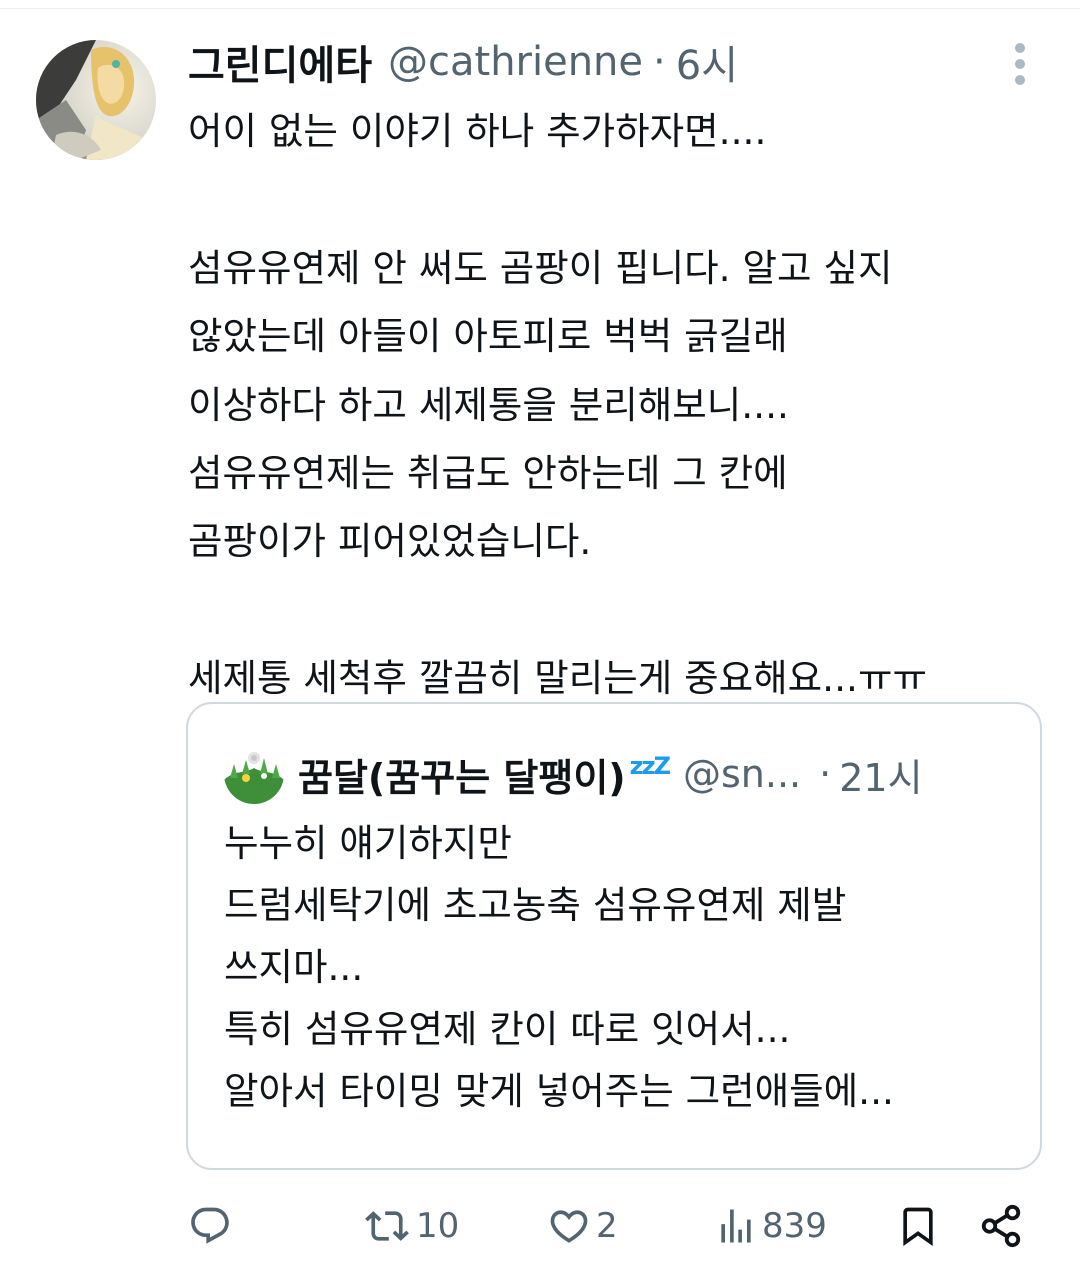  I want to click on quote-header: 꿈달(꿈꾸는 달팽이) zzZ @sn... · 21시, so click(610, 774).